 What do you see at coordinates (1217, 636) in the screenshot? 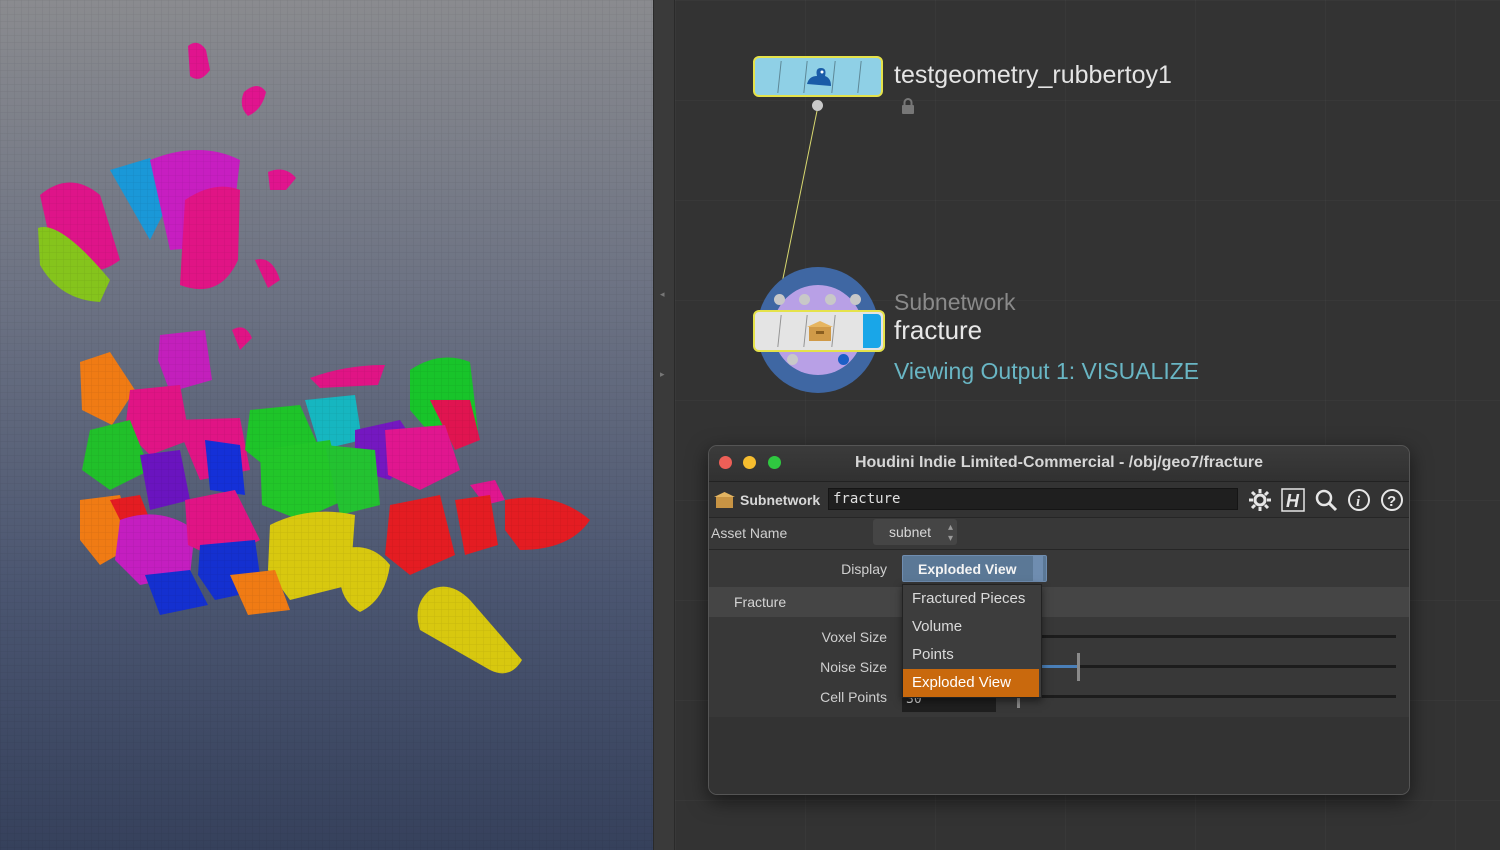
I see `voxel-size-slider` at bounding box center [1217, 636].